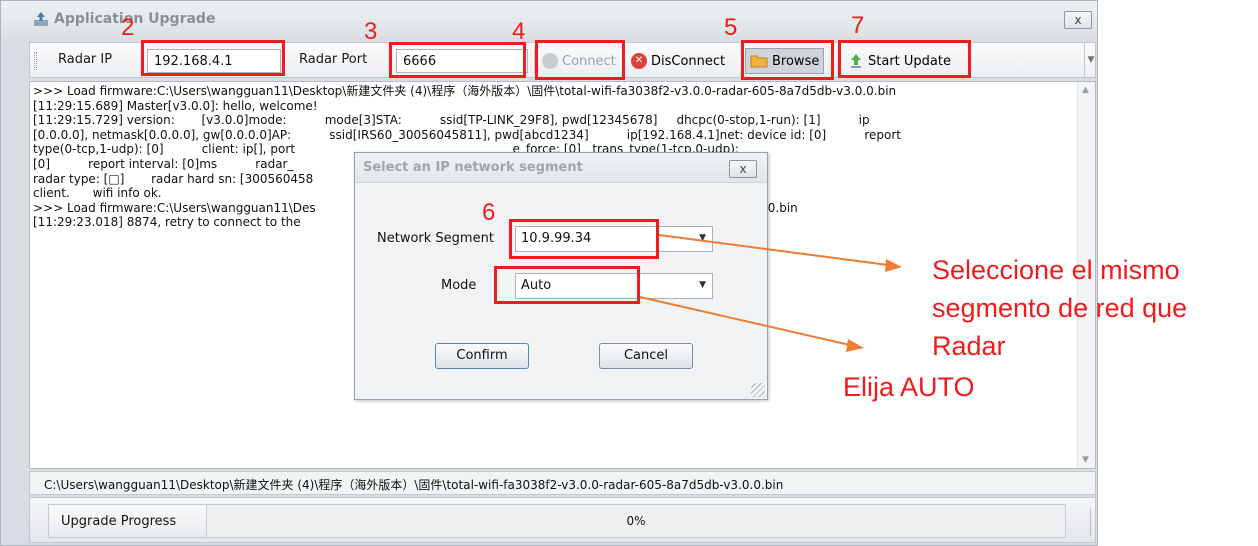 The height and width of the screenshot is (546, 1258). Describe the element at coordinates (1056, 270) in the screenshot. I see `note-segment-line-1: Seleccione el mismo` at that location.